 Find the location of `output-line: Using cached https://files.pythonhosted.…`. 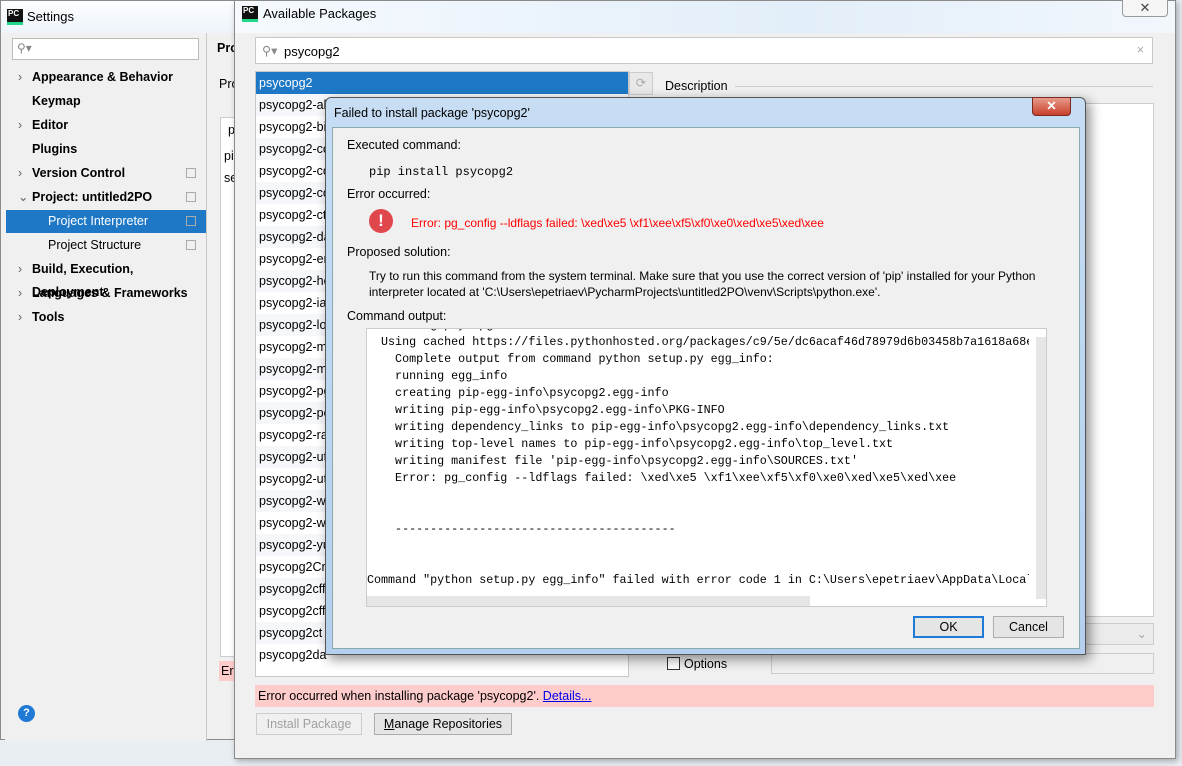

output-line: Using cached https://files.pythonhosted.… is located at coordinates (698, 342).